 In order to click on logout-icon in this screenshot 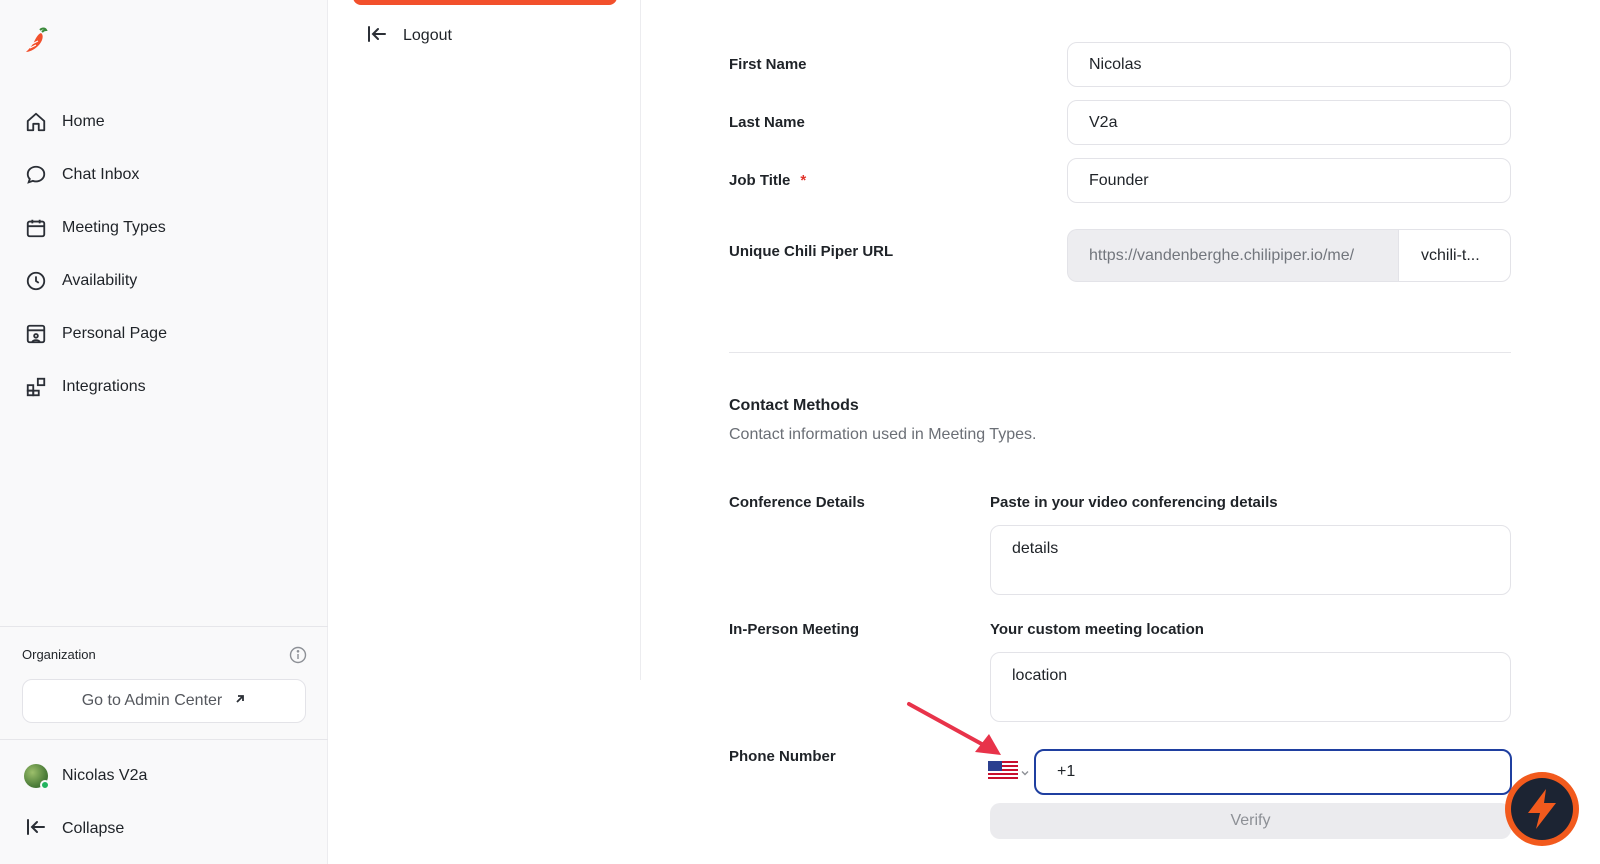, I will do `click(377, 36)`.